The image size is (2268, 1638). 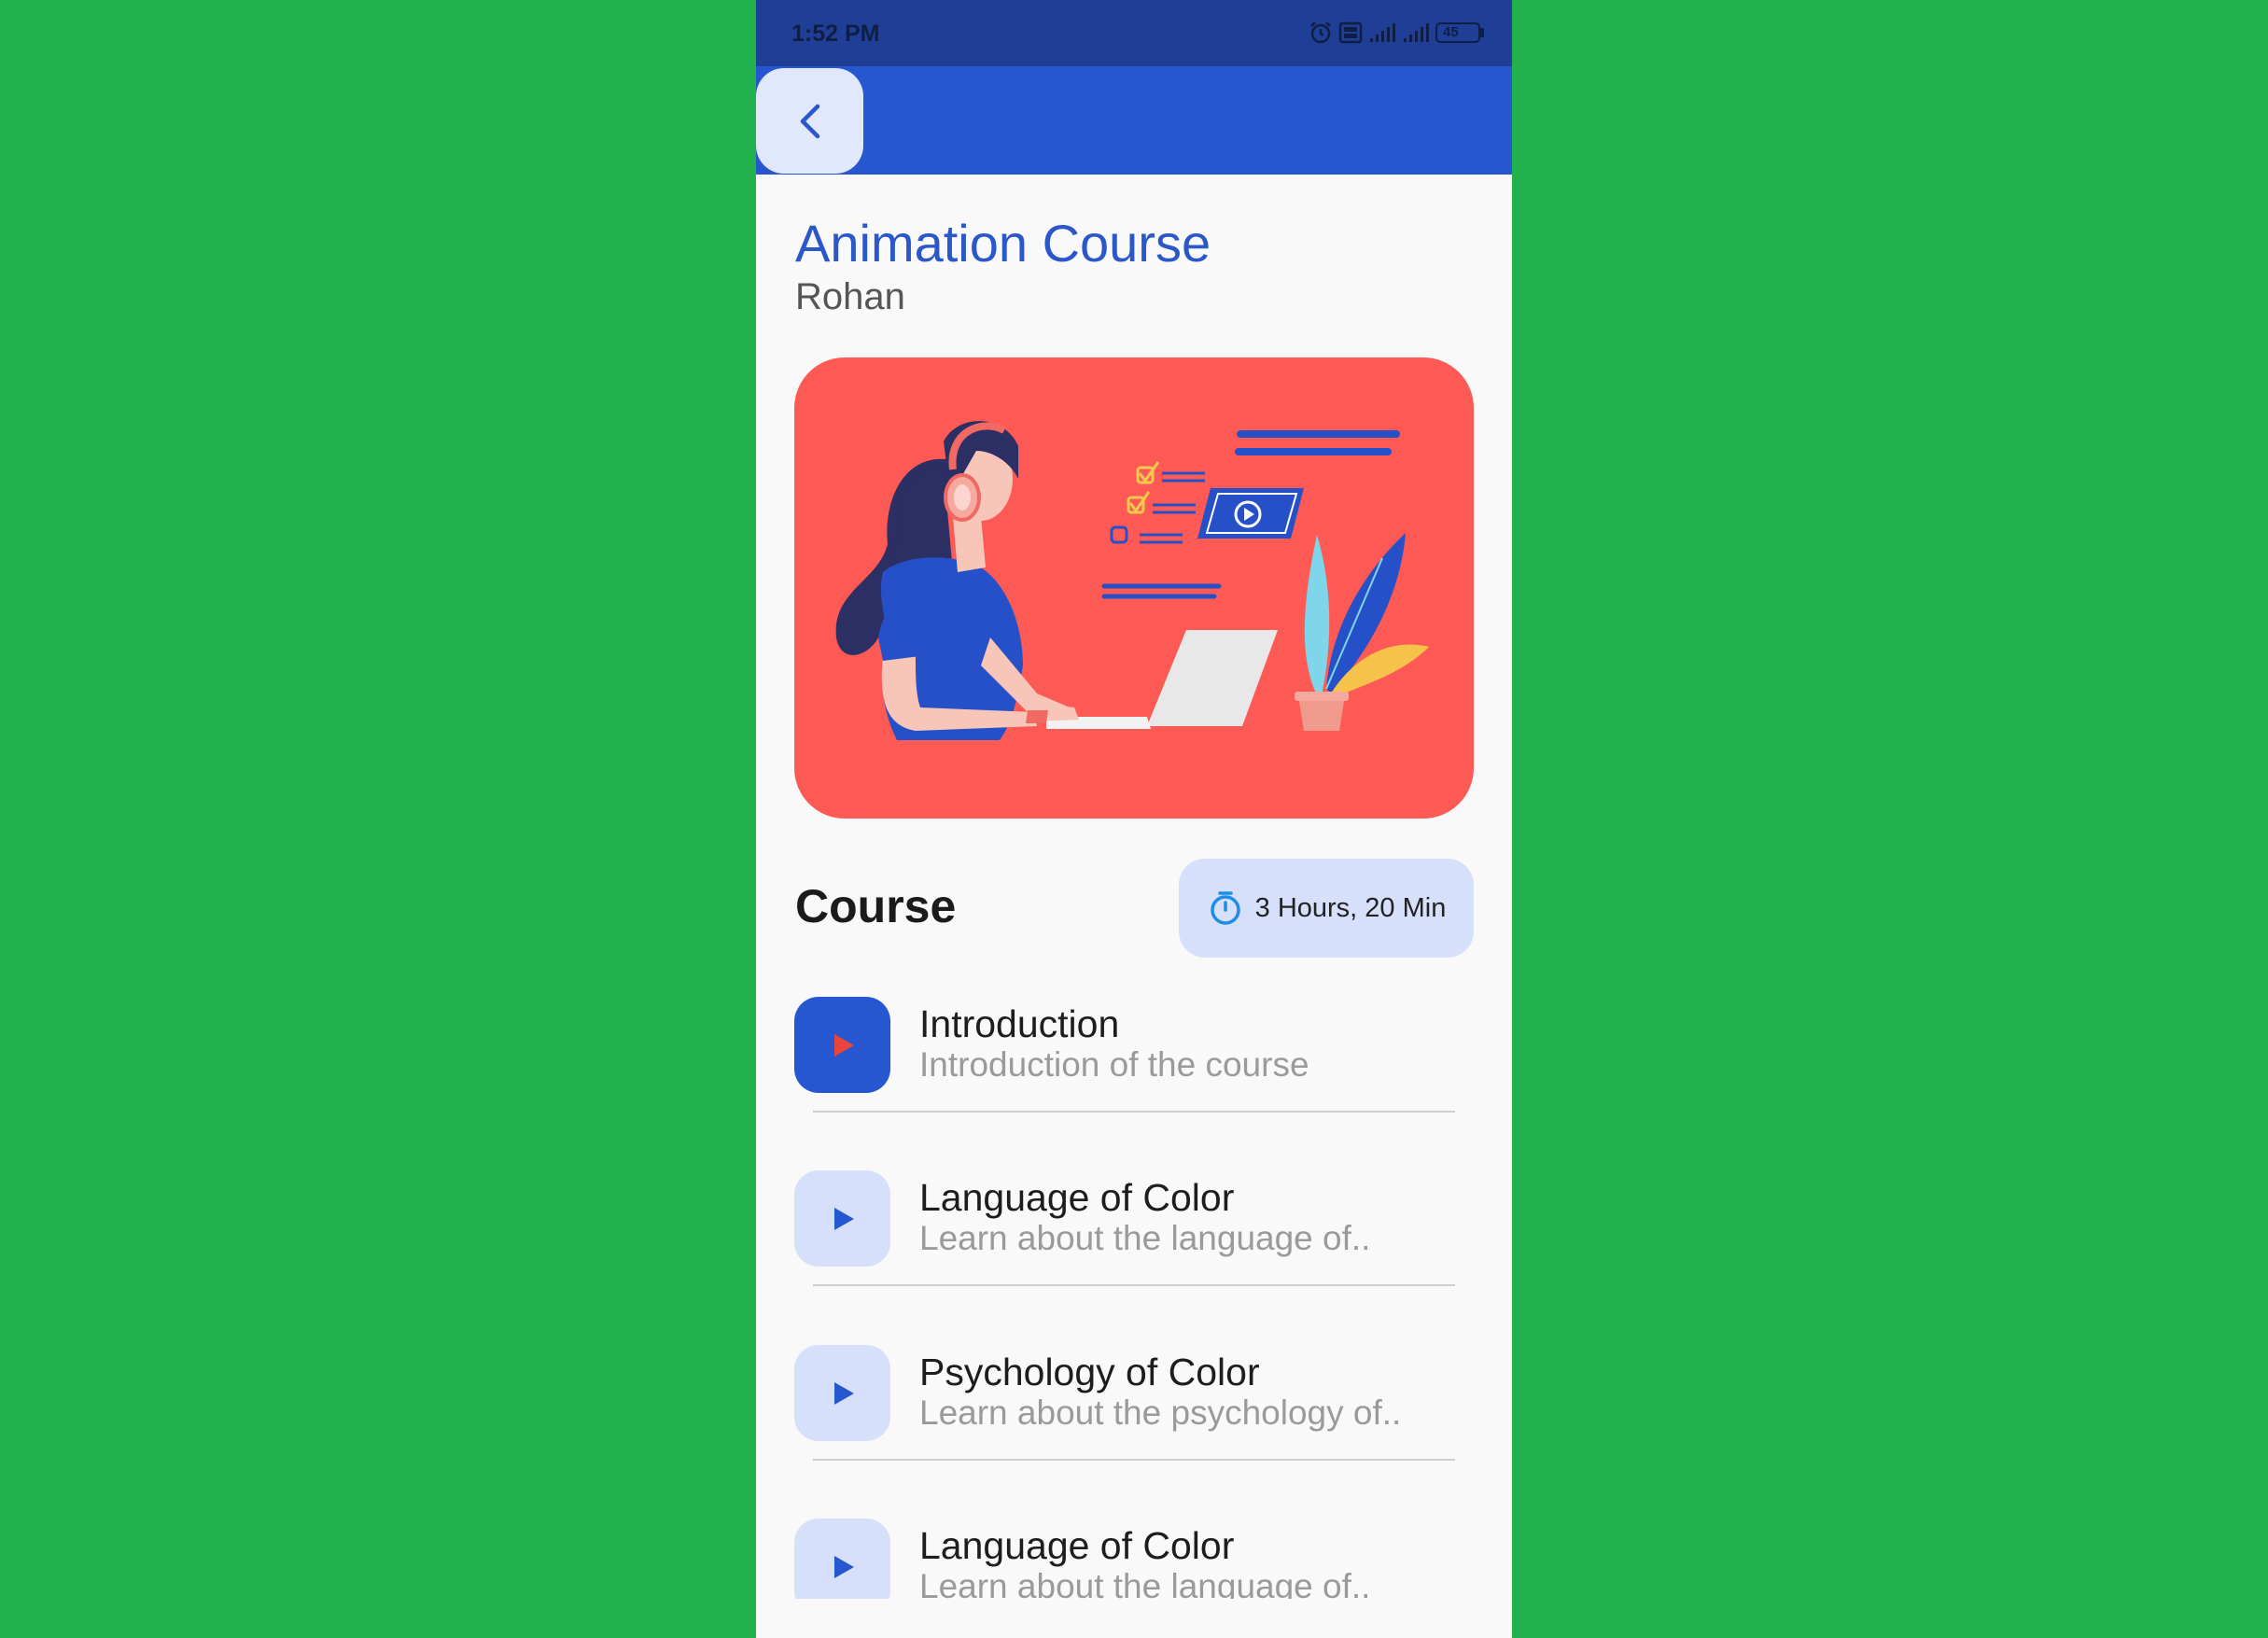 What do you see at coordinates (1157, 502) in the screenshot?
I see `checklist-graphic` at bounding box center [1157, 502].